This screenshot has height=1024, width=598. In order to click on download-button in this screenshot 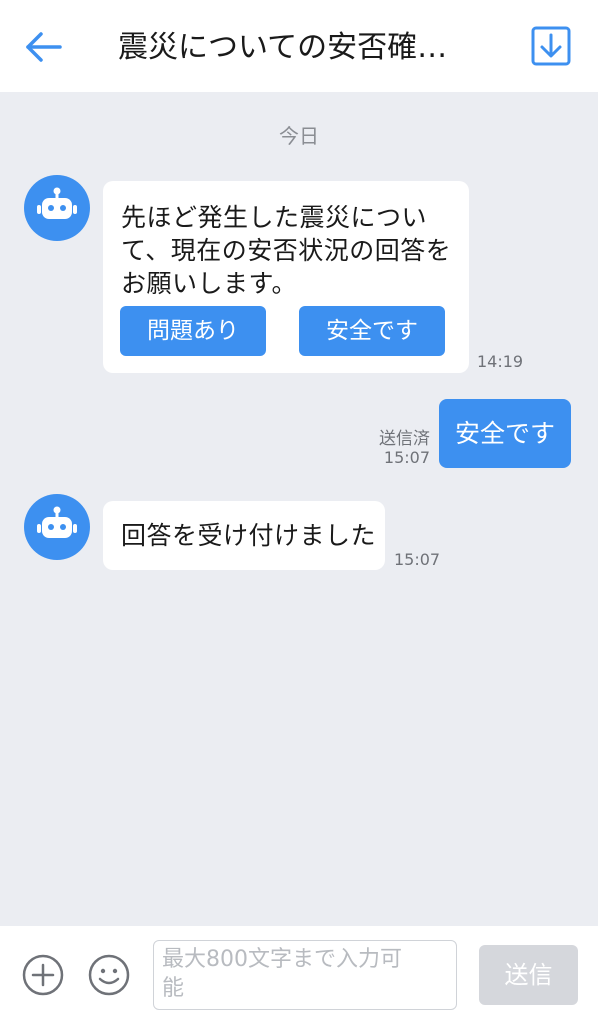, I will do `click(551, 46)`.